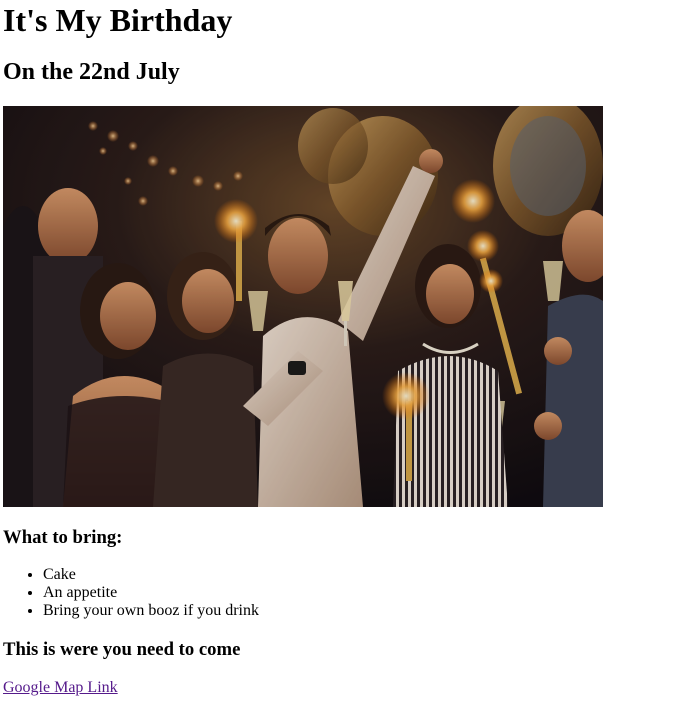 The image size is (695, 721). Describe the element at coordinates (369, 611) in the screenshot. I see `list-item: Bring your own booz if you drink` at that location.